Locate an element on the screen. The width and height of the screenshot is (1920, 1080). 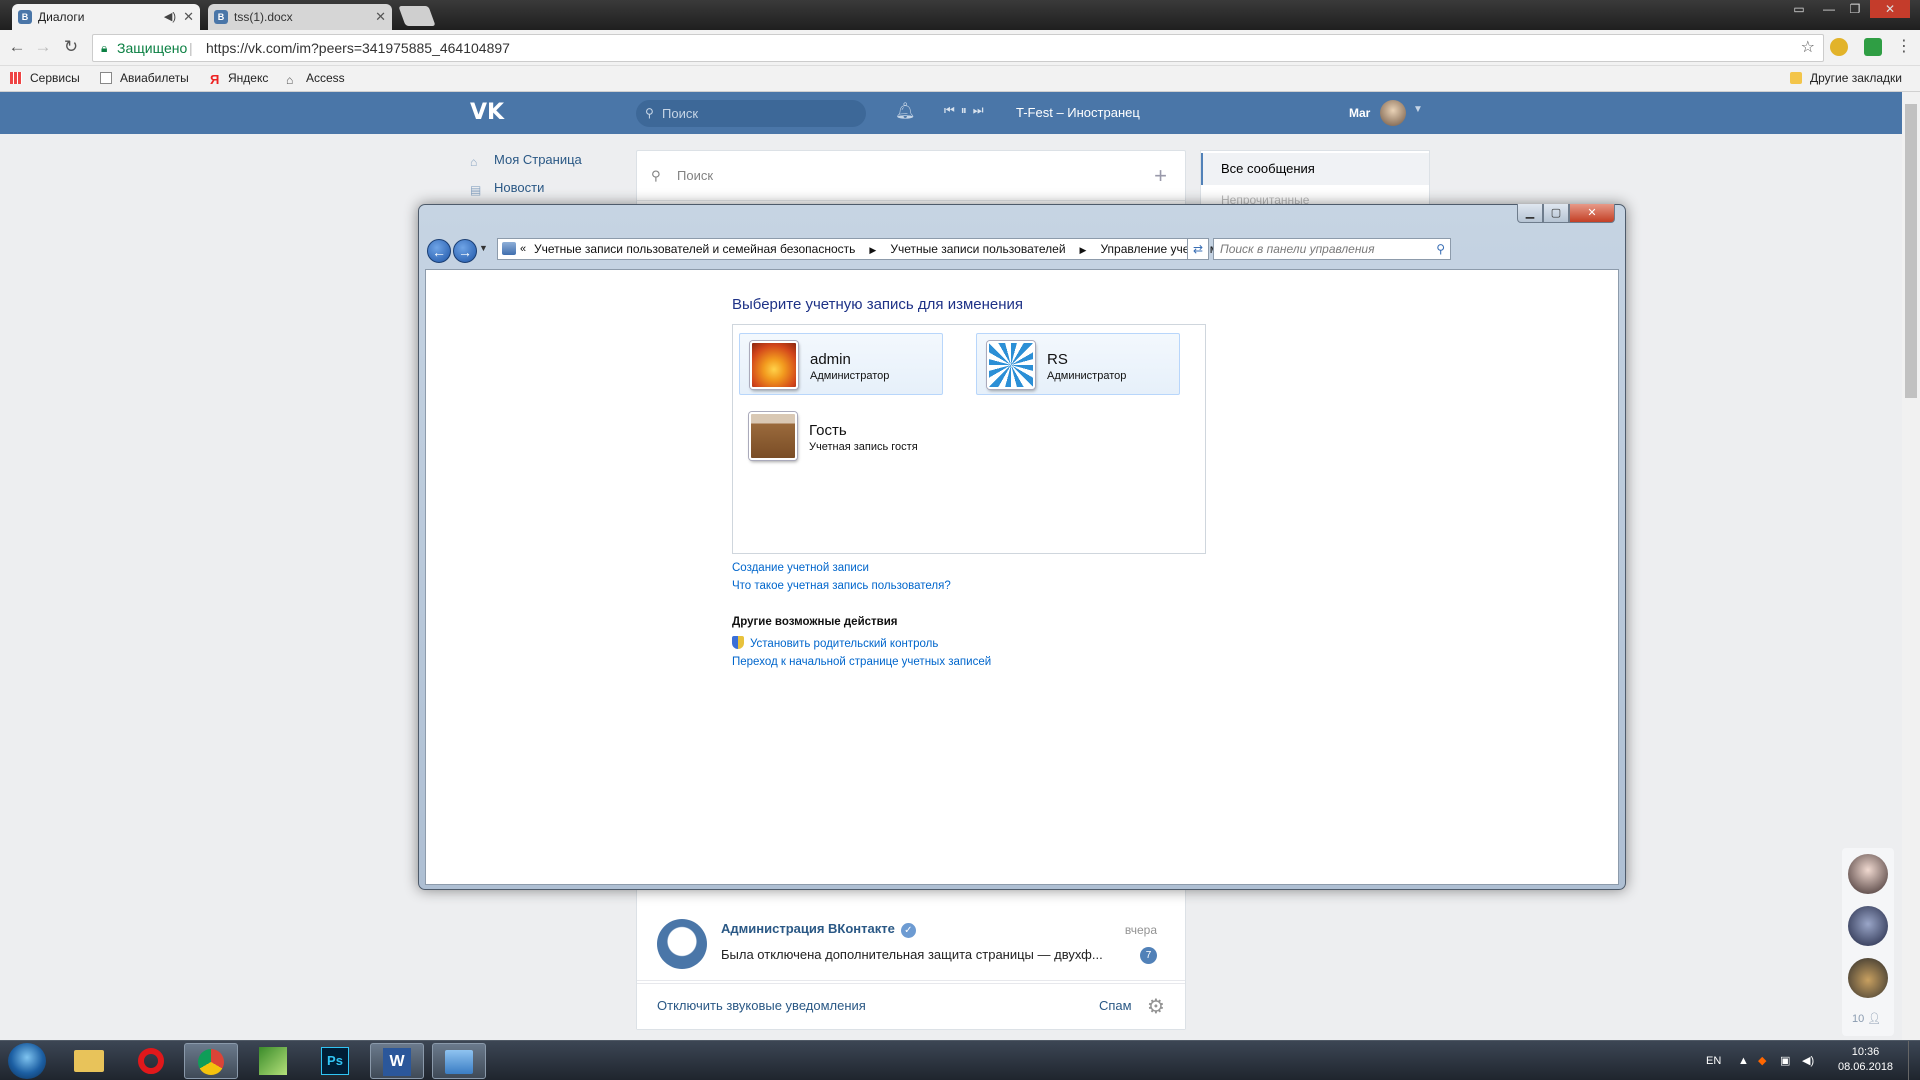
close-button: ✕ is located at coordinates (1592, 213).